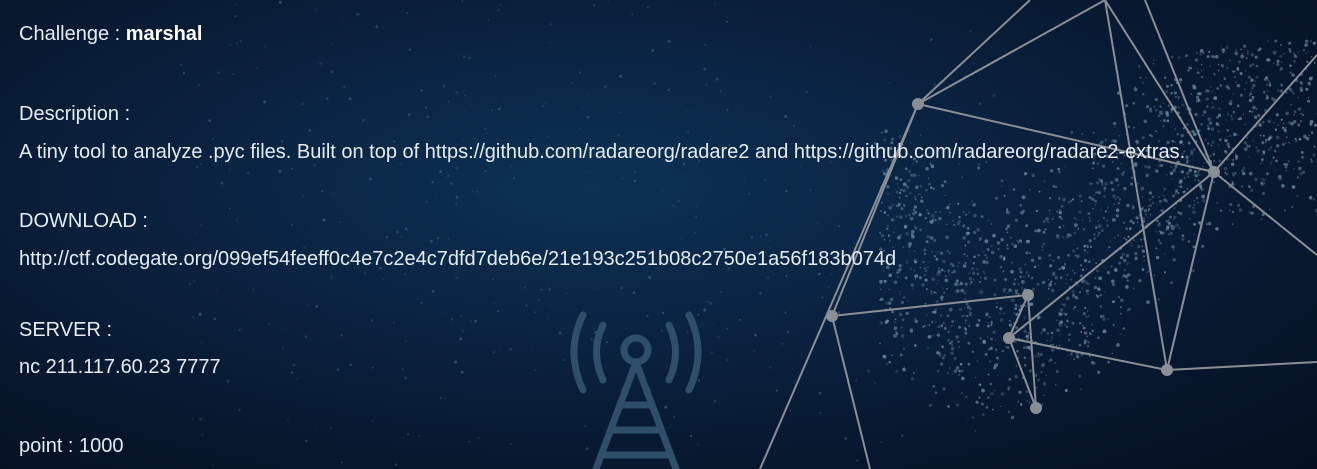 Image resolution: width=1317 pixels, height=469 pixels. Describe the element at coordinates (83, 221) in the screenshot. I see `download-label: DOWNLOAD :` at that location.